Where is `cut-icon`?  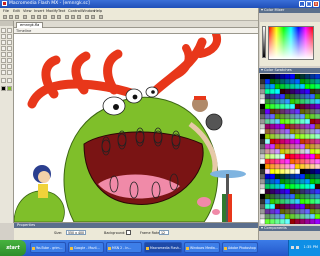
cut-icon is located at coordinates (33, 17).